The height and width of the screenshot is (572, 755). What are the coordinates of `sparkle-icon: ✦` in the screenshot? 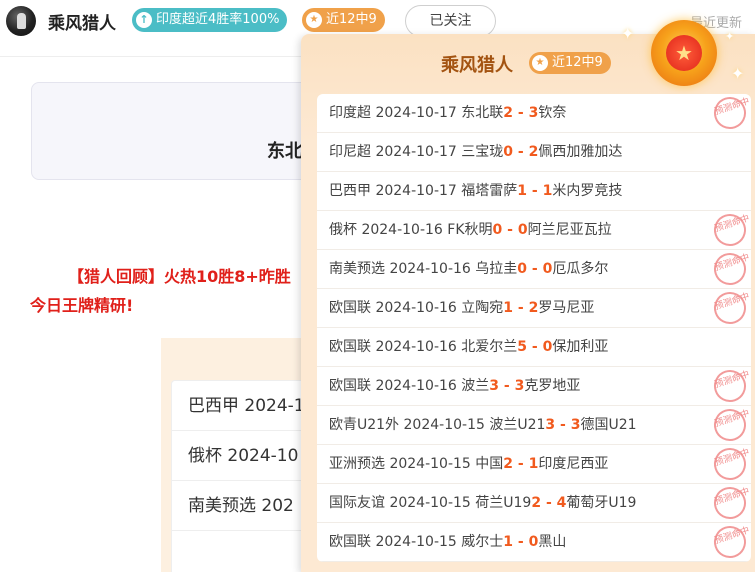 It's located at (738, 73).